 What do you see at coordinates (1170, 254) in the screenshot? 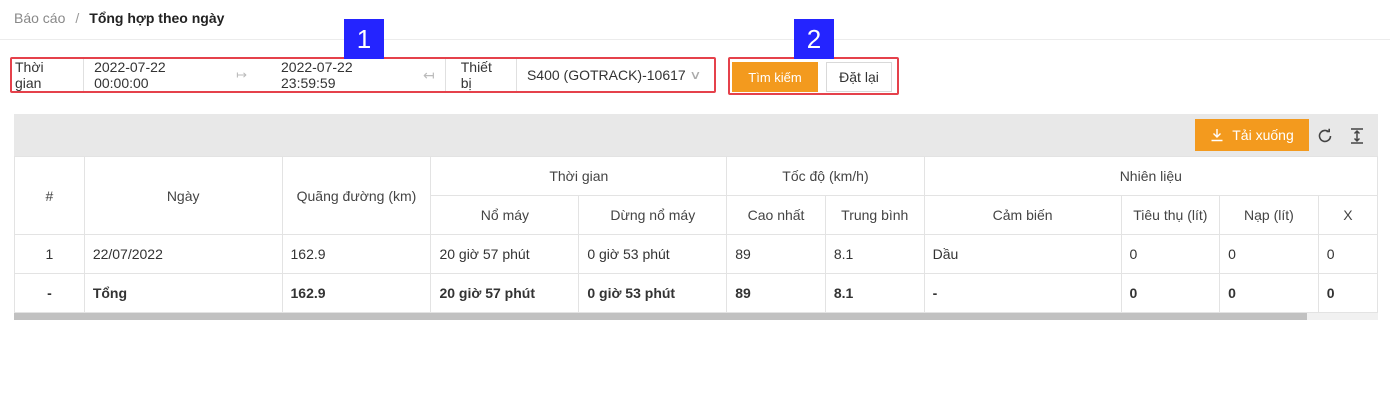
I see `cell-fuel-consumed: 0` at bounding box center [1170, 254].